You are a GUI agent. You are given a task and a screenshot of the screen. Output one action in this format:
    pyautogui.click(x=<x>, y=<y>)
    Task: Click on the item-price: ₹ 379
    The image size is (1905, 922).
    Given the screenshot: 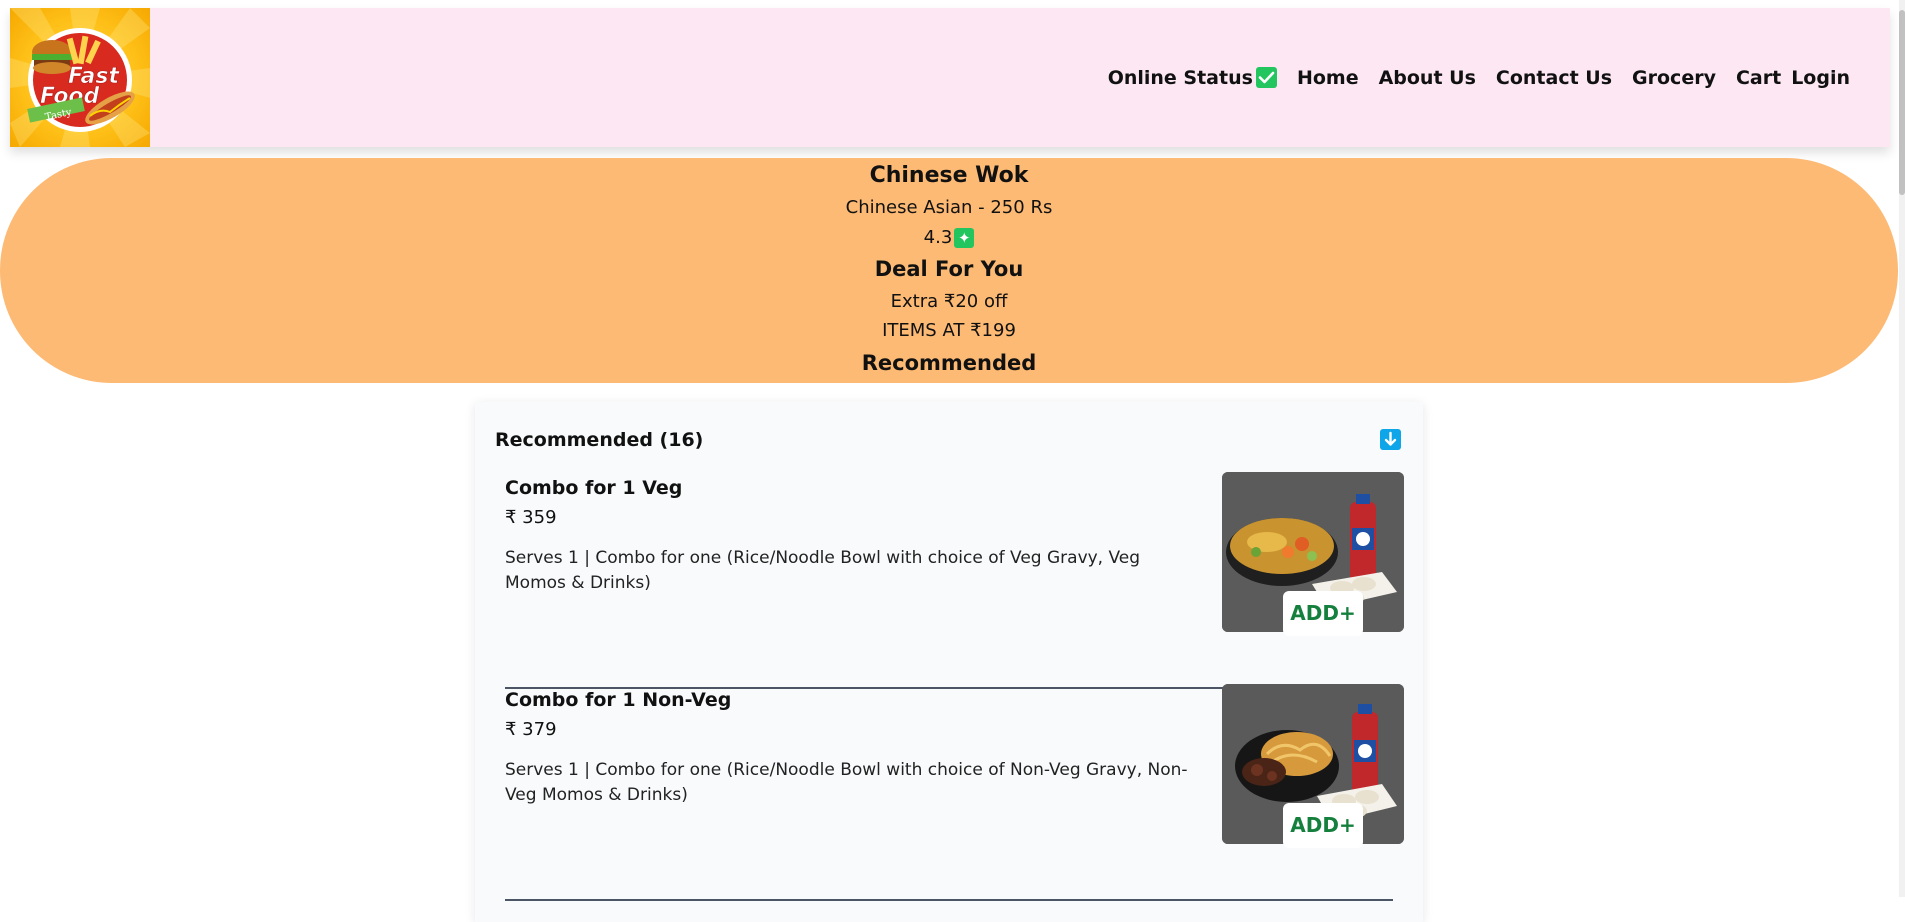 What is the action you would take?
    pyautogui.click(x=531, y=729)
    